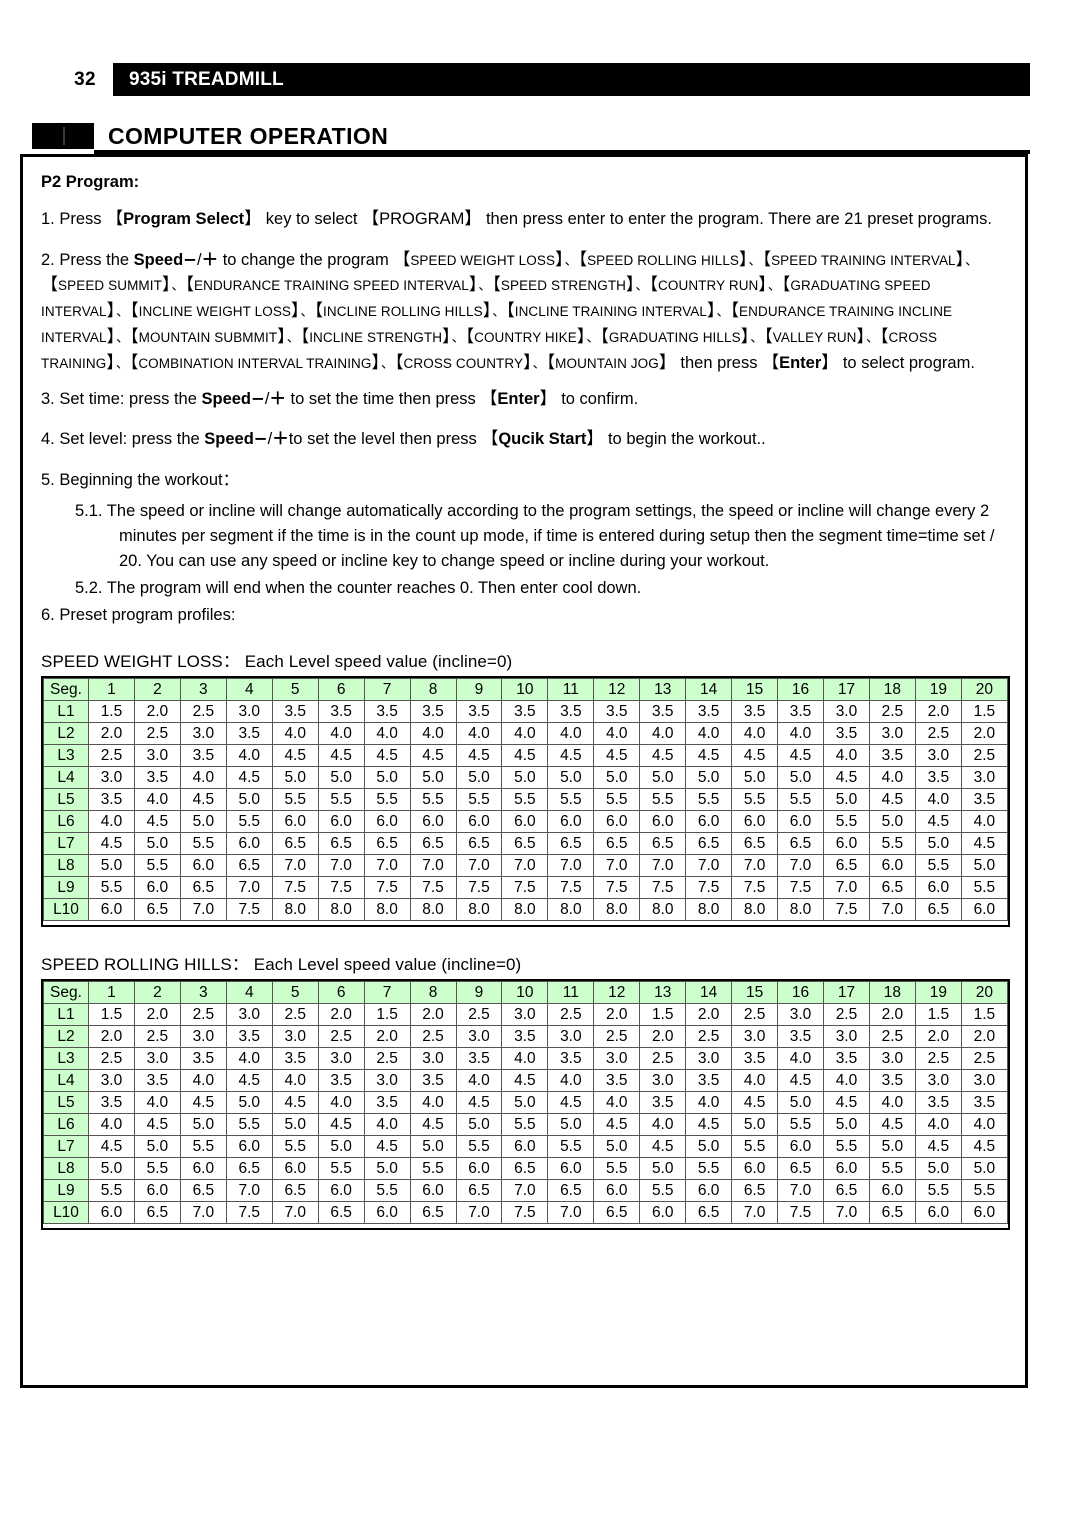 The height and width of the screenshot is (1526, 1080). I want to click on segment-header: 7, so click(387, 993).